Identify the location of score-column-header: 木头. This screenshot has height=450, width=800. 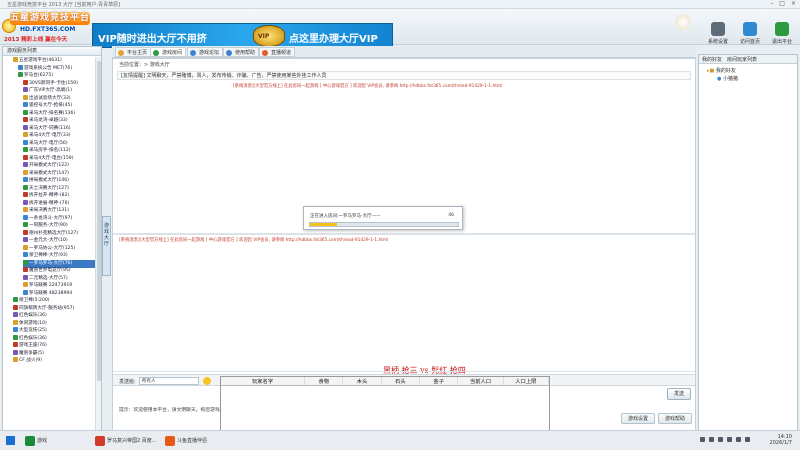
(362, 381).